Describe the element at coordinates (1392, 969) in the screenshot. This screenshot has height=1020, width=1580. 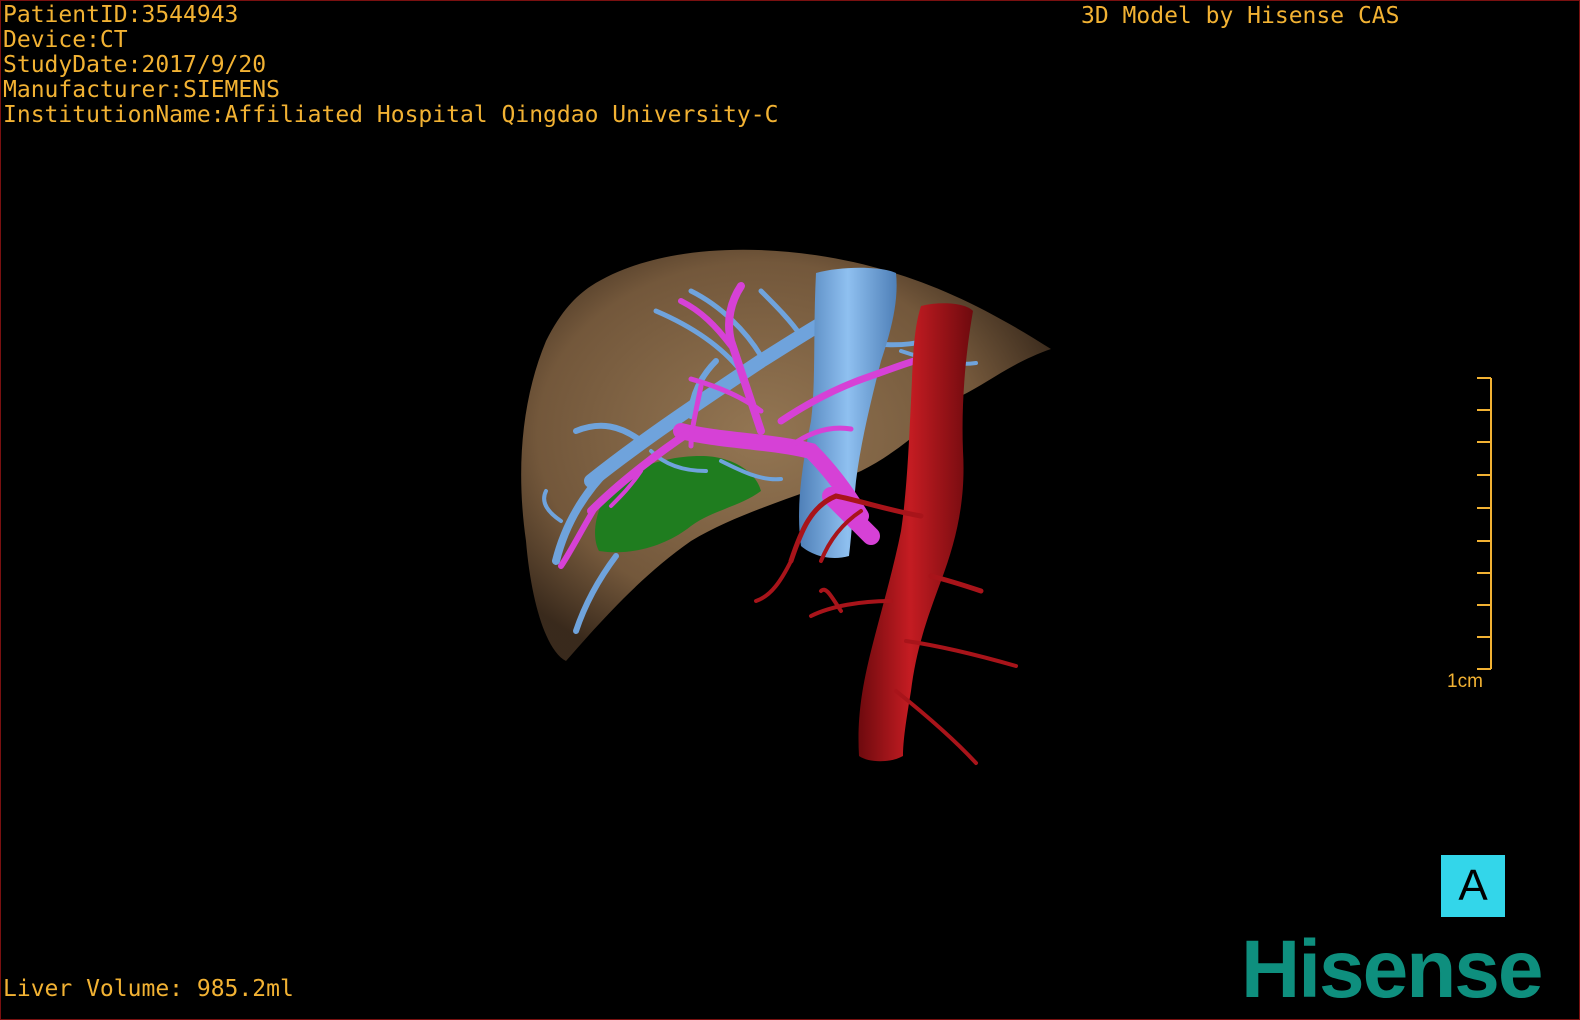
I see `hisense-logo: Hisense` at that location.